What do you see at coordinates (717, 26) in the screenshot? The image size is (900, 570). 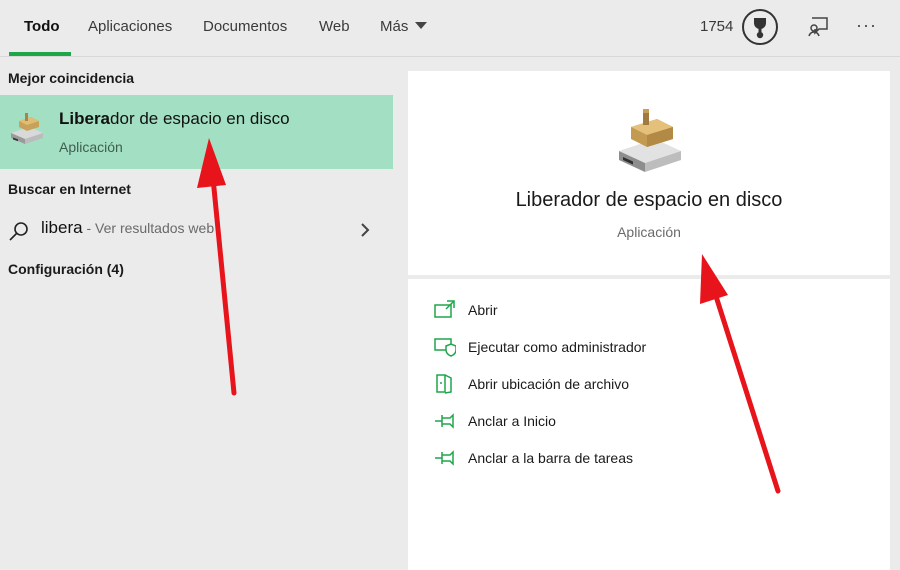 I see `rewards-points: 1754` at bounding box center [717, 26].